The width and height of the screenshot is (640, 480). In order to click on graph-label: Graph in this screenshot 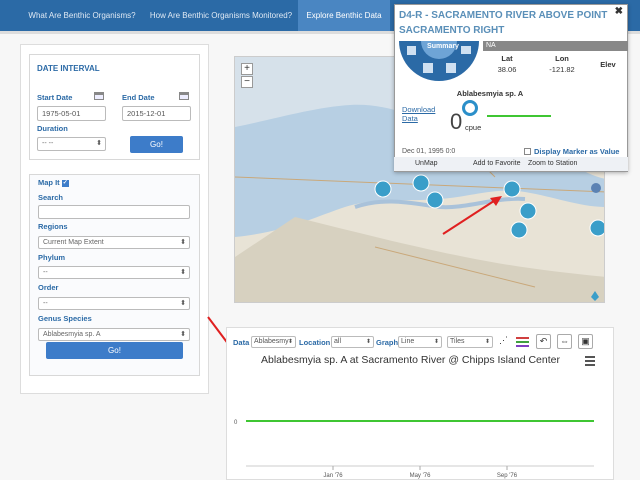, I will do `click(387, 342)`.